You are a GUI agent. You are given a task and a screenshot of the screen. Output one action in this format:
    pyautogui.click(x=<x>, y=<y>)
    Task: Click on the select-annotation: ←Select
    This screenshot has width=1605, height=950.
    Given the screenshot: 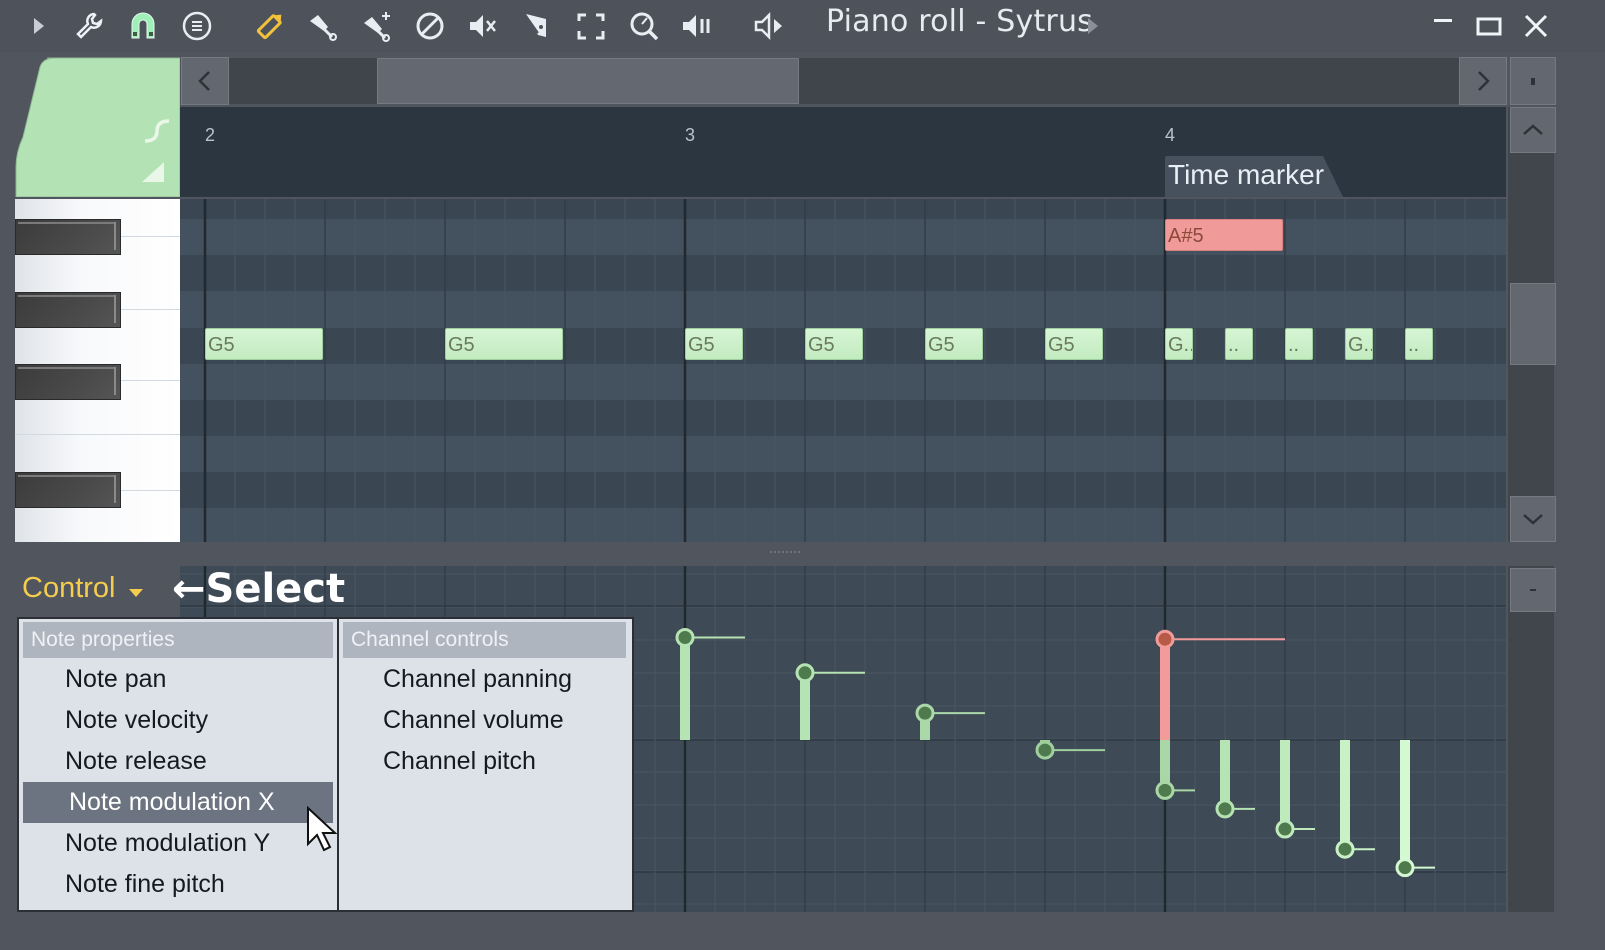 What is the action you would take?
    pyautogui.click(x=259, y=589)
    